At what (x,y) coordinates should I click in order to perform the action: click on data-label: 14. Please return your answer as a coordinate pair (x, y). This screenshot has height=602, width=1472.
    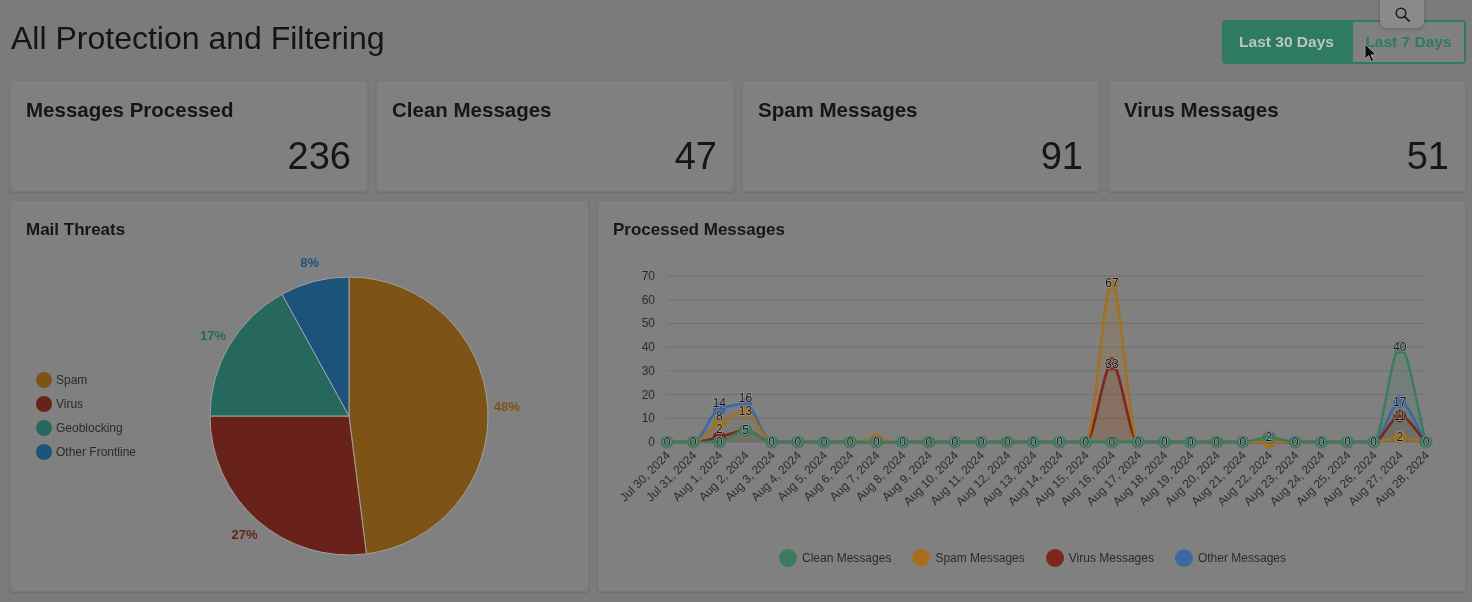
    Looking at the image, I should click on (719, 403).